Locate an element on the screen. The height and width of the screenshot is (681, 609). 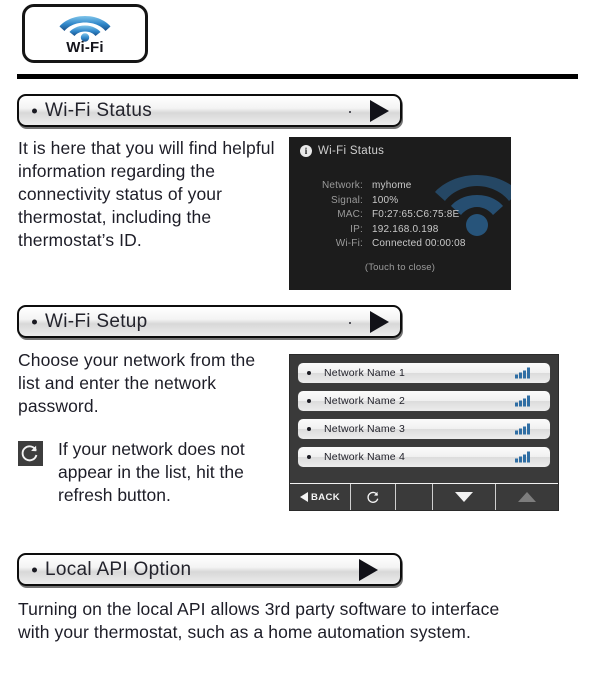
network-list-item: Network Name 4 is located at coordinates (424, 457).